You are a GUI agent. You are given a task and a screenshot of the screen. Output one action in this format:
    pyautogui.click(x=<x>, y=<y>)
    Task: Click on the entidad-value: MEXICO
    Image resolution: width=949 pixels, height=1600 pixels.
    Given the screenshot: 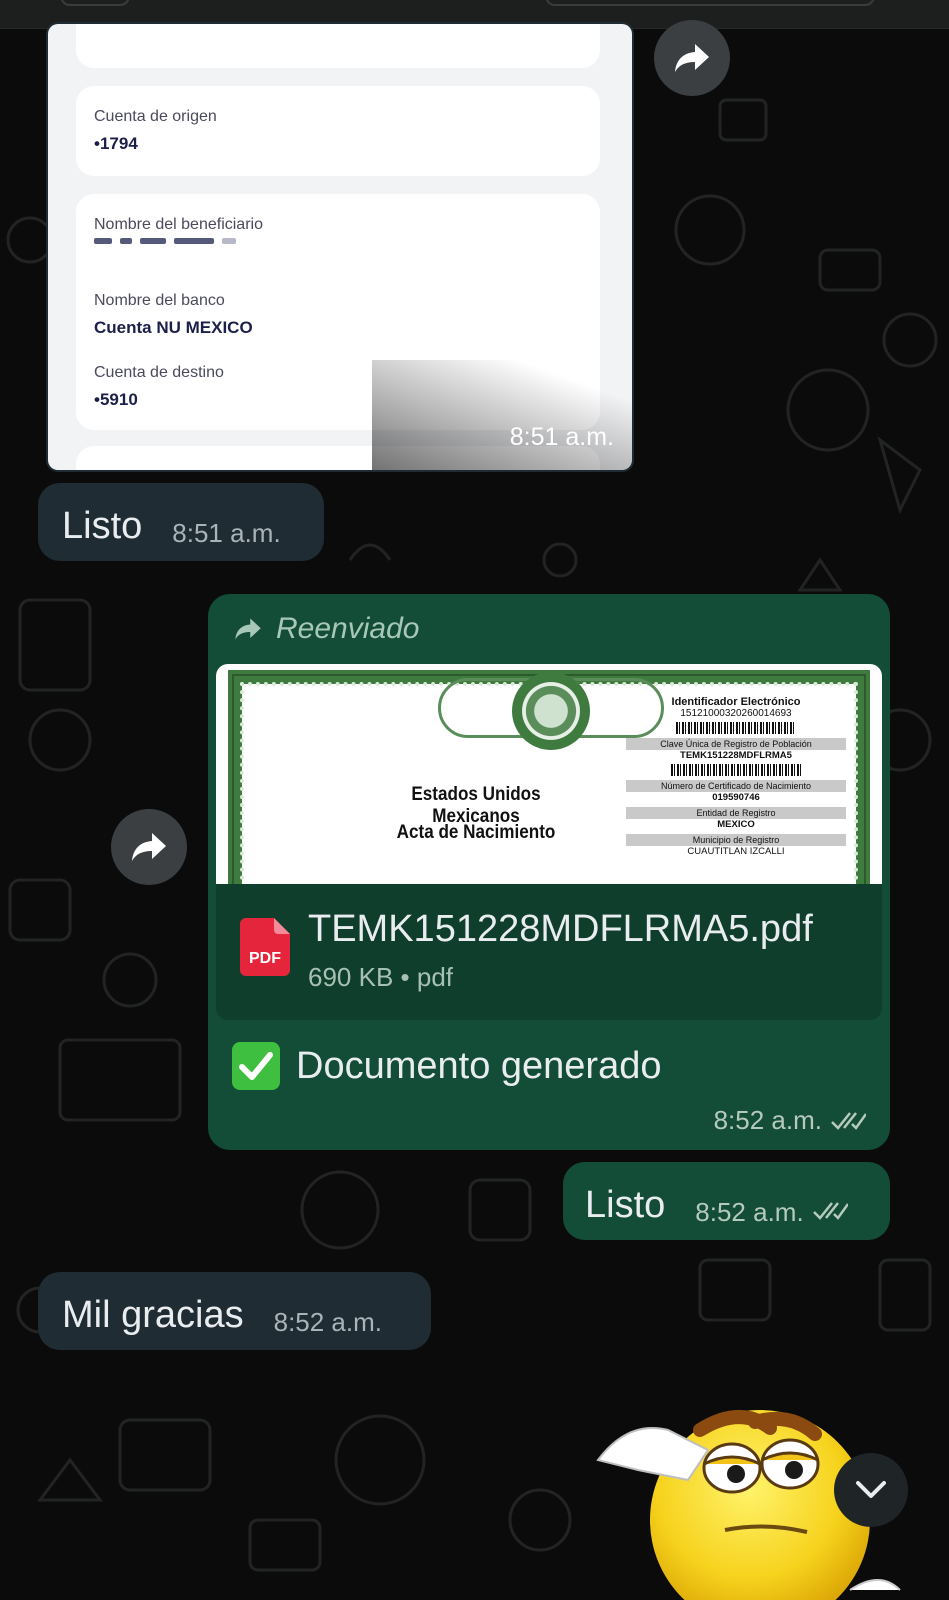 What is the action you would take?
    pyautogui.click(x=736, y=824)
    